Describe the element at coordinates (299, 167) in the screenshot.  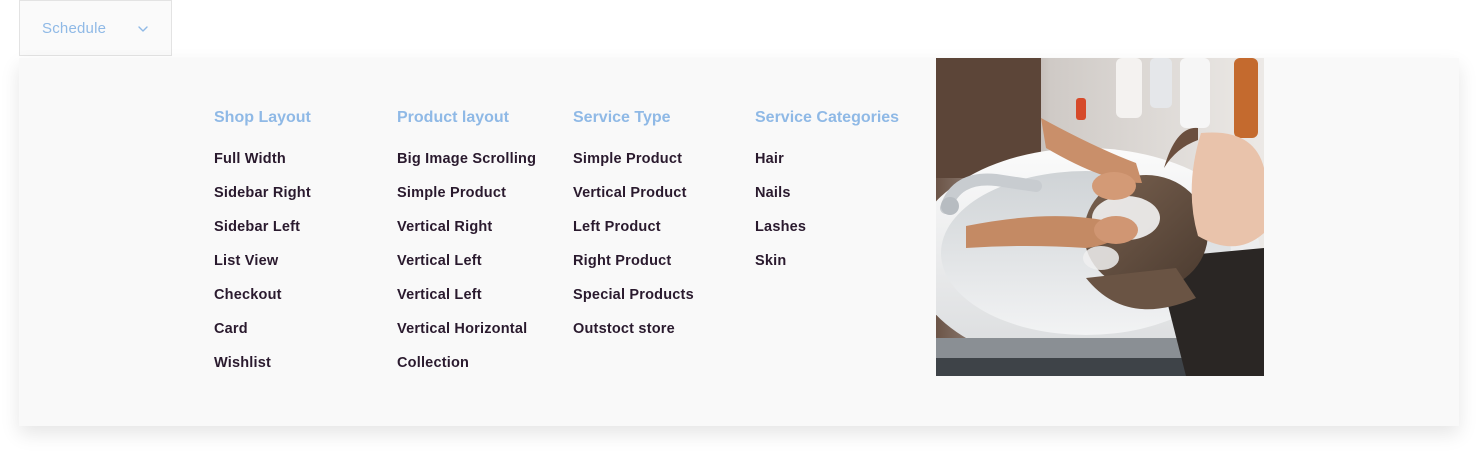
I see `menu-item: Full Width` at that location.